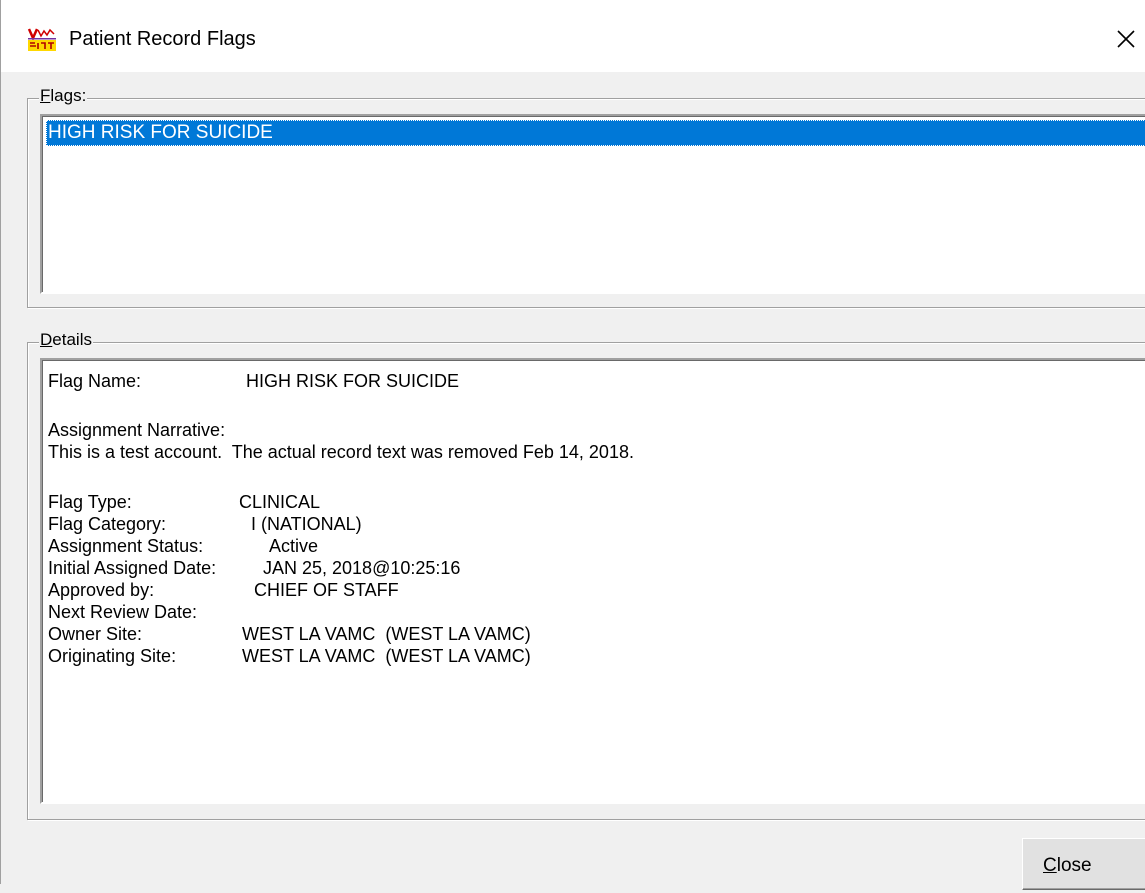 This screenshot has width=1145, height=893. I want to click on next-review-label: Next Review Date:, so click(123, 612).